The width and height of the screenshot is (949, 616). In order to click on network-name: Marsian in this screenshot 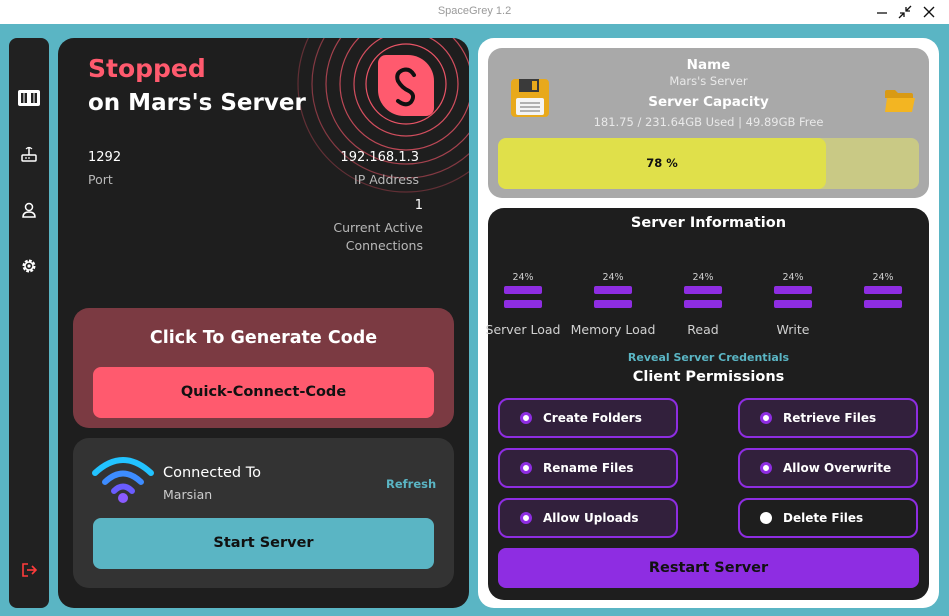, I will do `click(188, 494)`.